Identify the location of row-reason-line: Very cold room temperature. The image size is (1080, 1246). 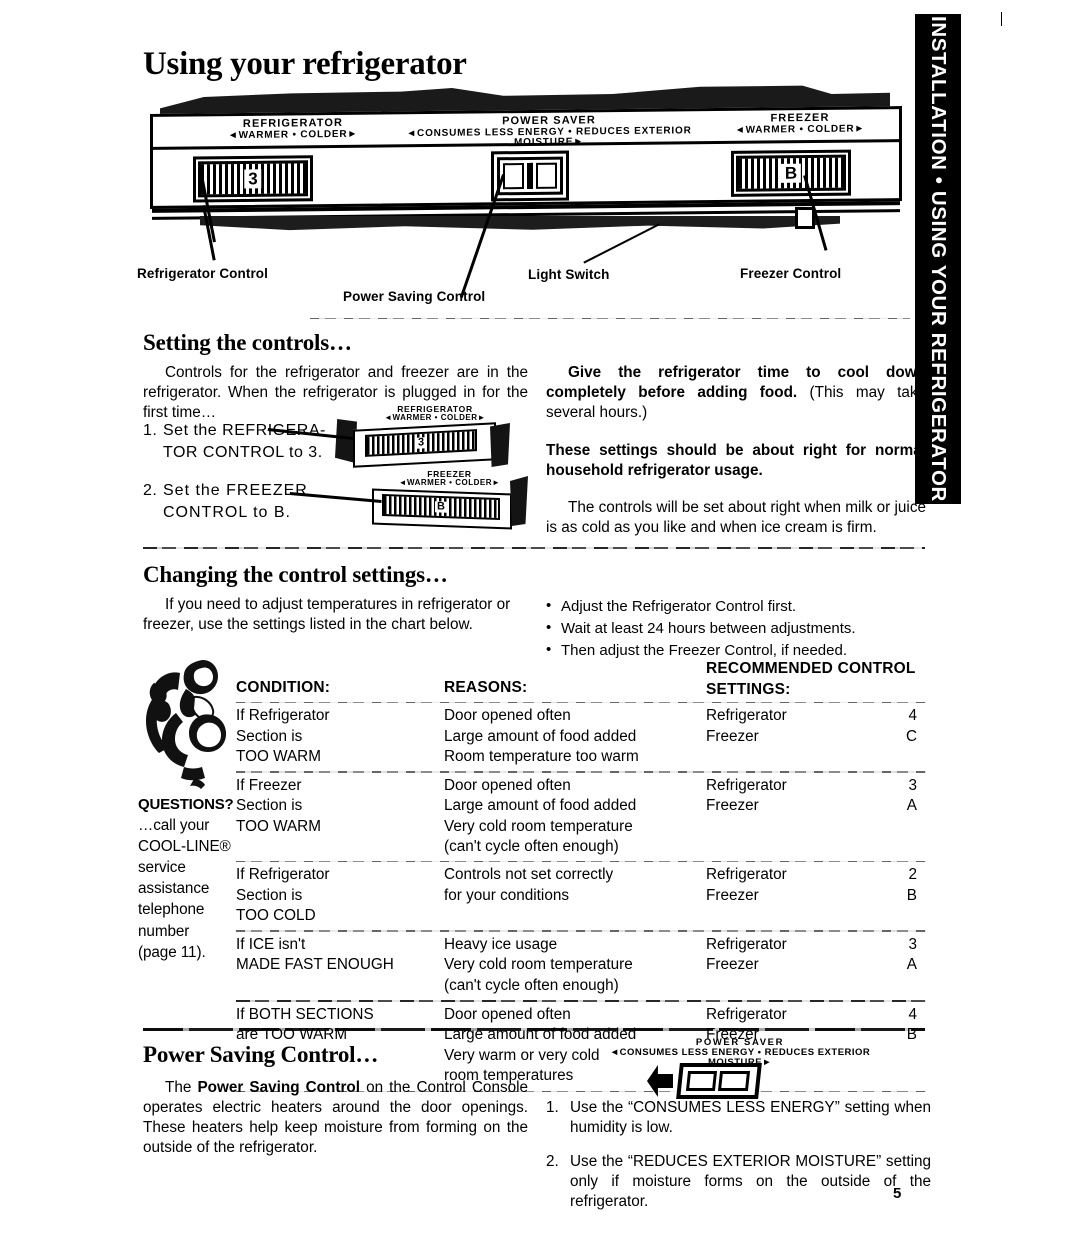
(538, 965).